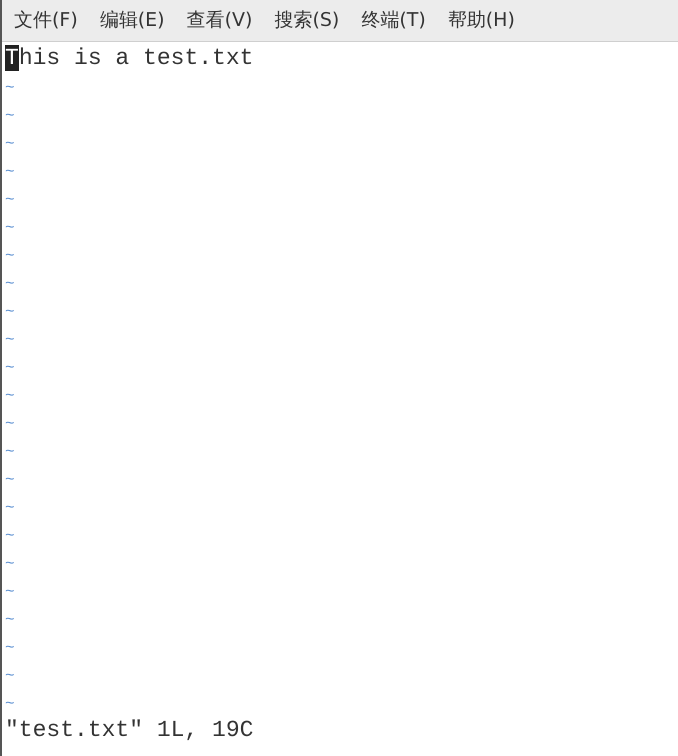 The image size is (678, 756). Describe the element at coordinates (393, 20) in the screenshot. I see `menu-item: 终端(T)` at that location.